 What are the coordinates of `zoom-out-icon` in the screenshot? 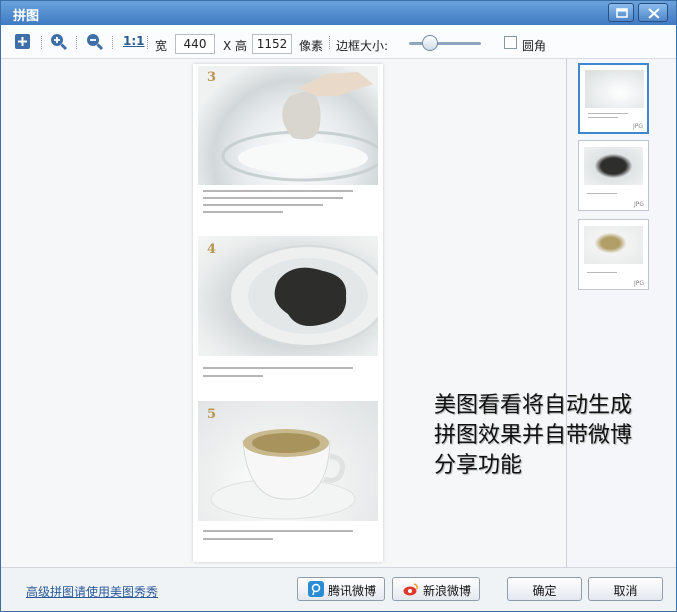 It's located at (95, 42).